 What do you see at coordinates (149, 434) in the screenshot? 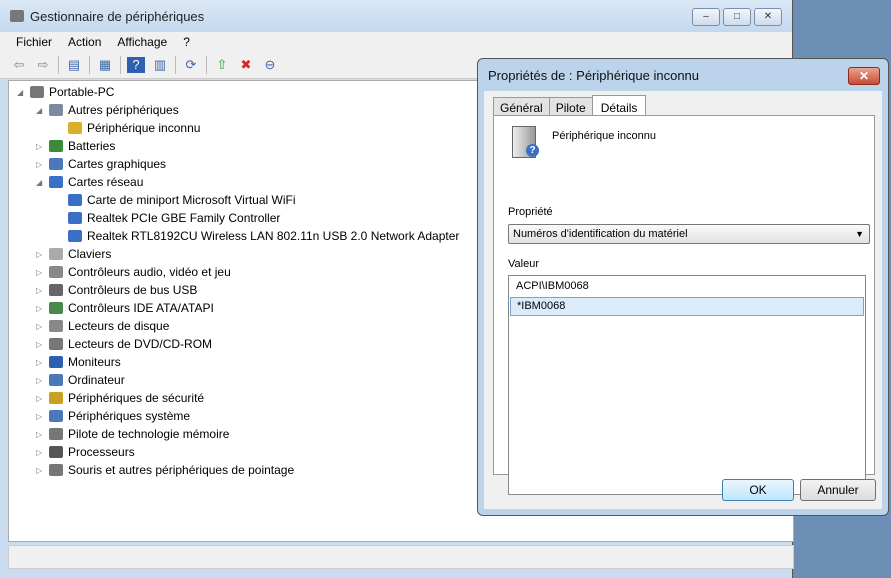
I see `tree-item-label: Pilote de technologie mémoire` at bounding box center [149, 434].